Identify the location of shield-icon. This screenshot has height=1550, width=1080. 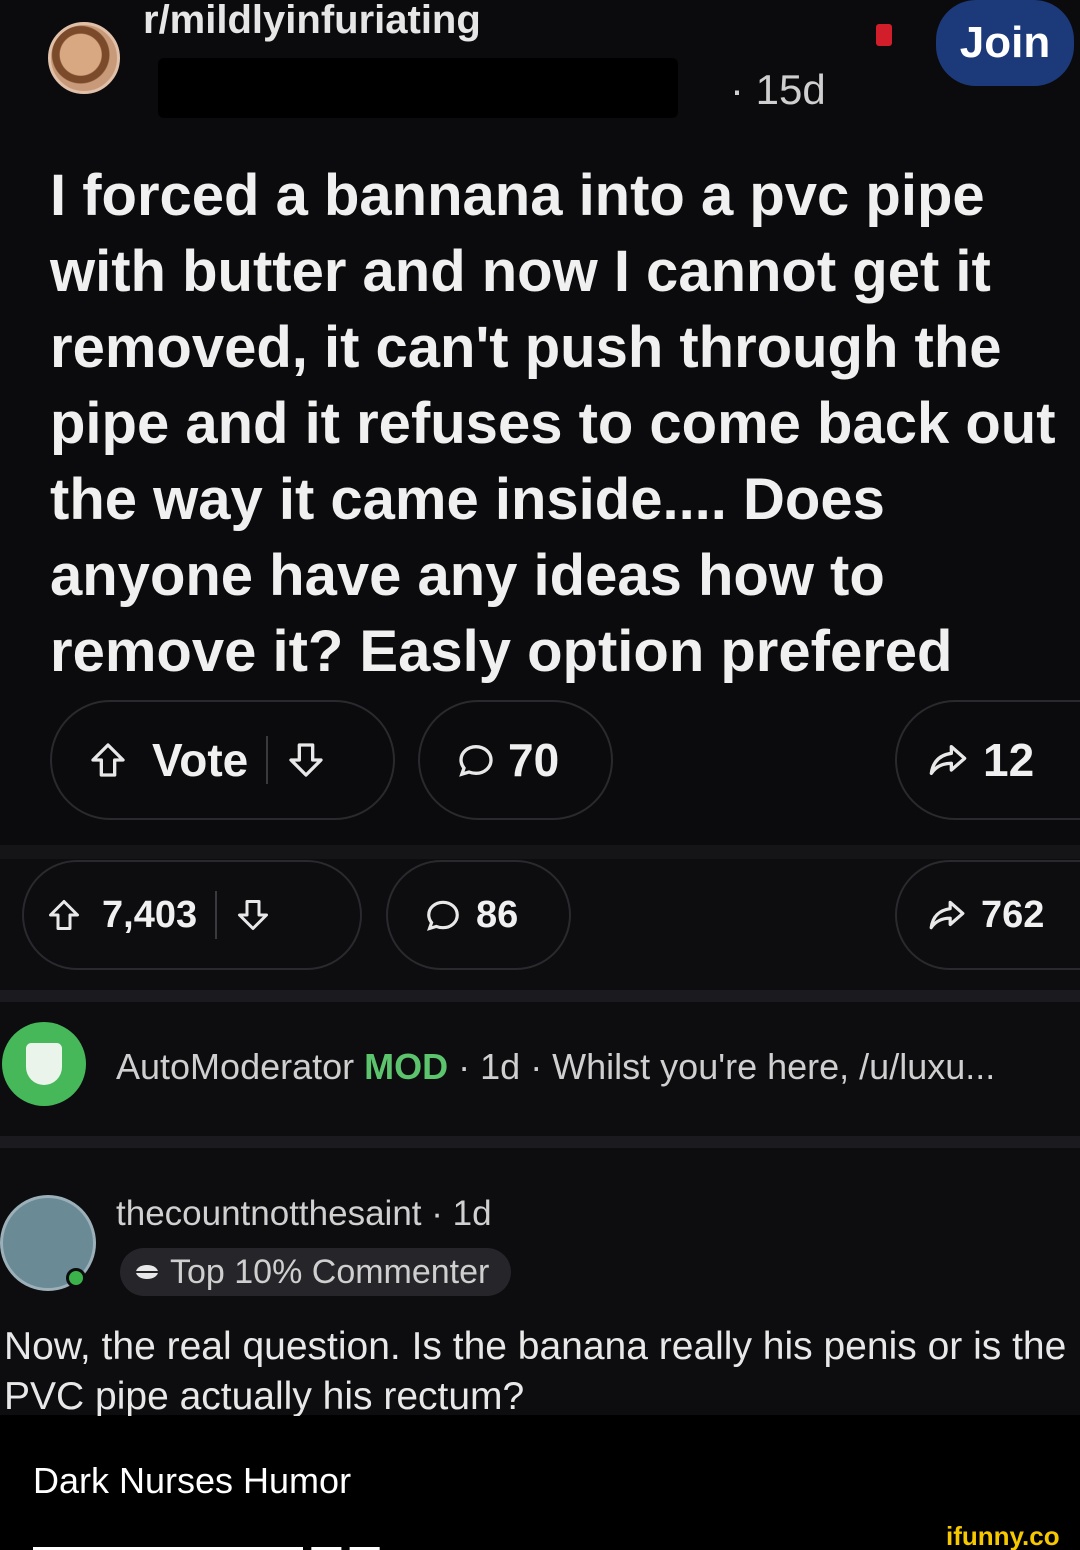
(44, 1064).